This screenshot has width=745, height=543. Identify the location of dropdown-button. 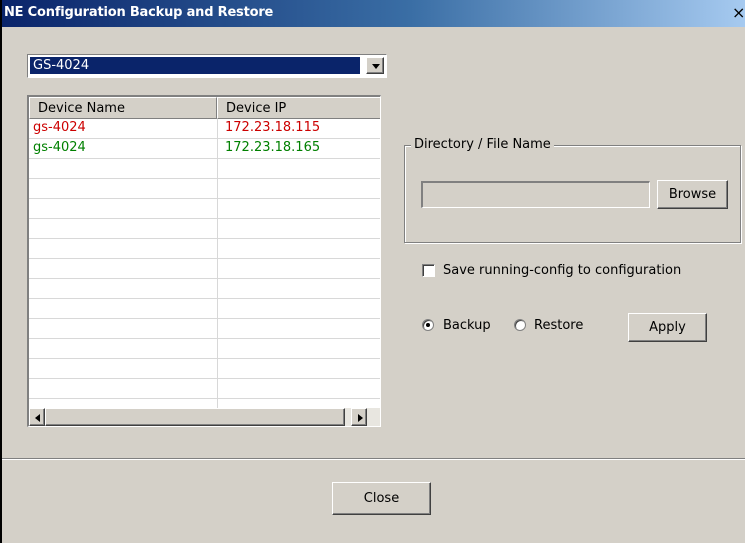
(375, 65).